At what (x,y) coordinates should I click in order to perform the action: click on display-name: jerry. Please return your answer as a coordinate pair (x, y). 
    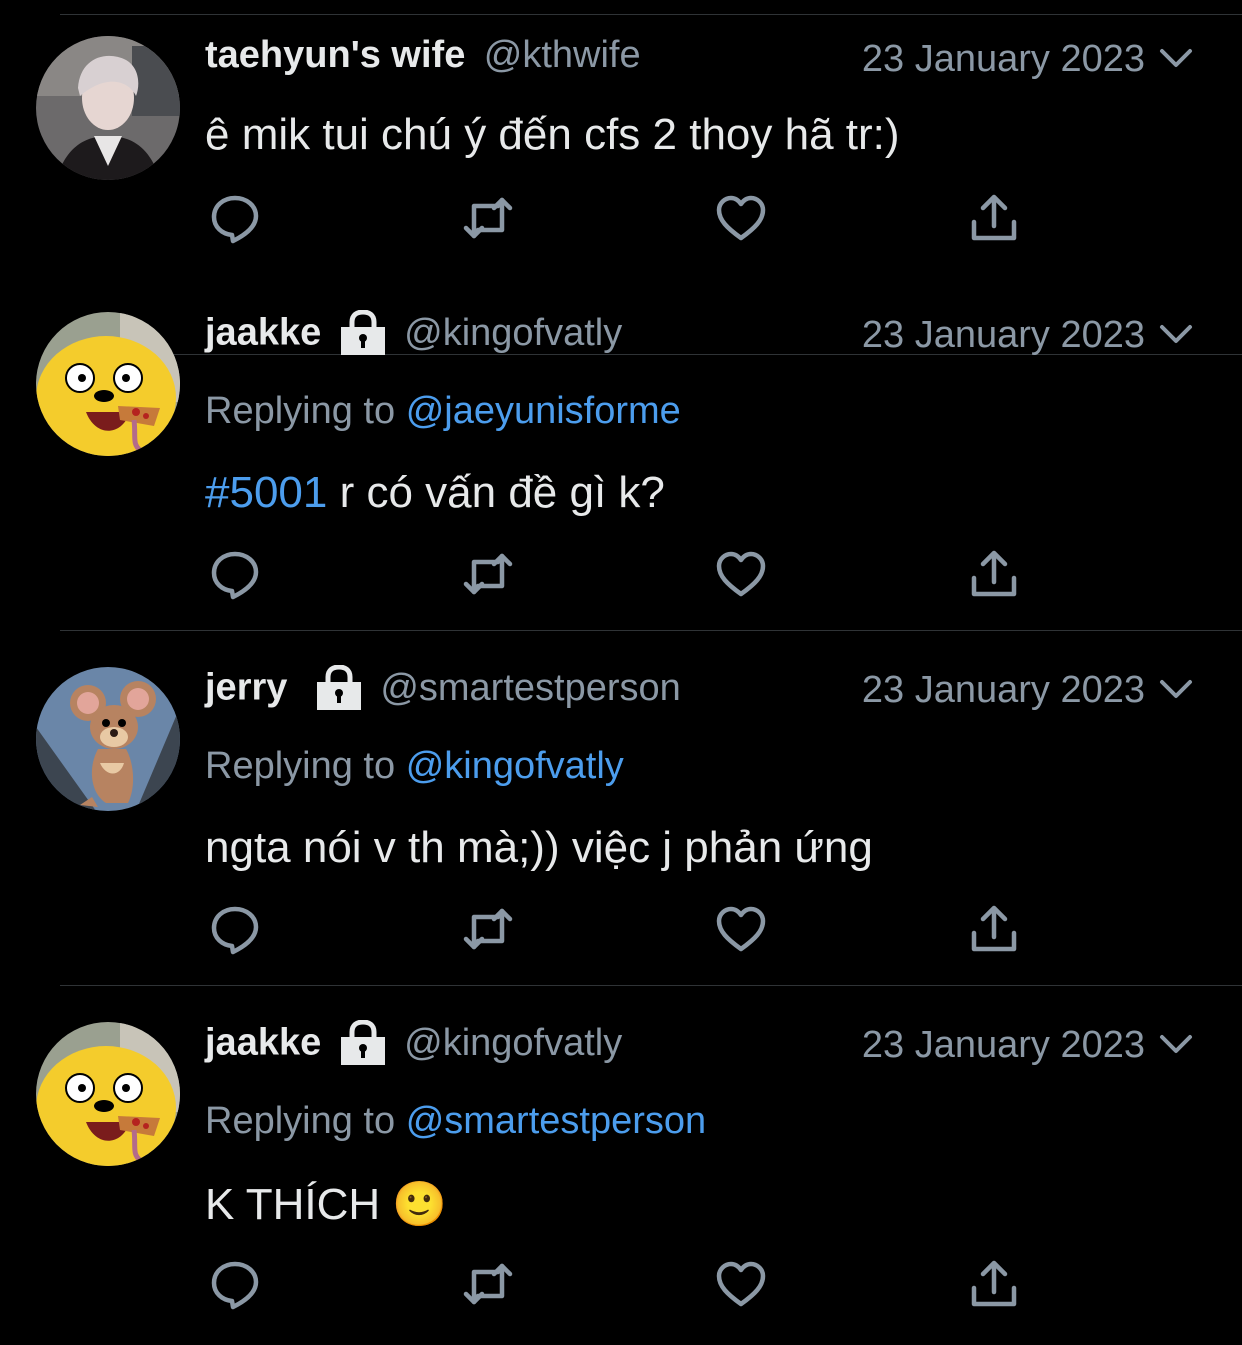
    Looking at the image, I should click on (246, 688).